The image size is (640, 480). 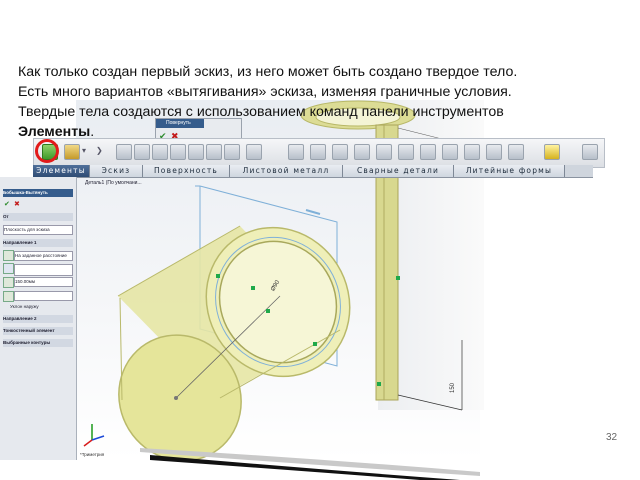 What do you see at coordinates (406, 152) in the screenshot?
I see `rebuild-icon` at bounding box center [406, 152].